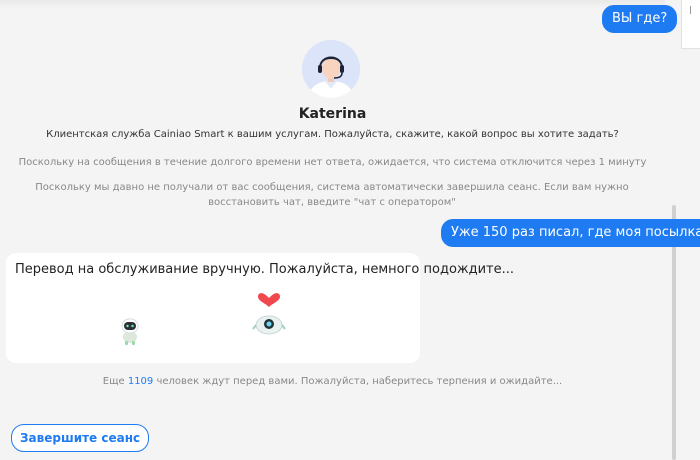 The width and height of the screenshot is (700, 460). I want to click on queue-prefix: Еще, so click(113, 381).